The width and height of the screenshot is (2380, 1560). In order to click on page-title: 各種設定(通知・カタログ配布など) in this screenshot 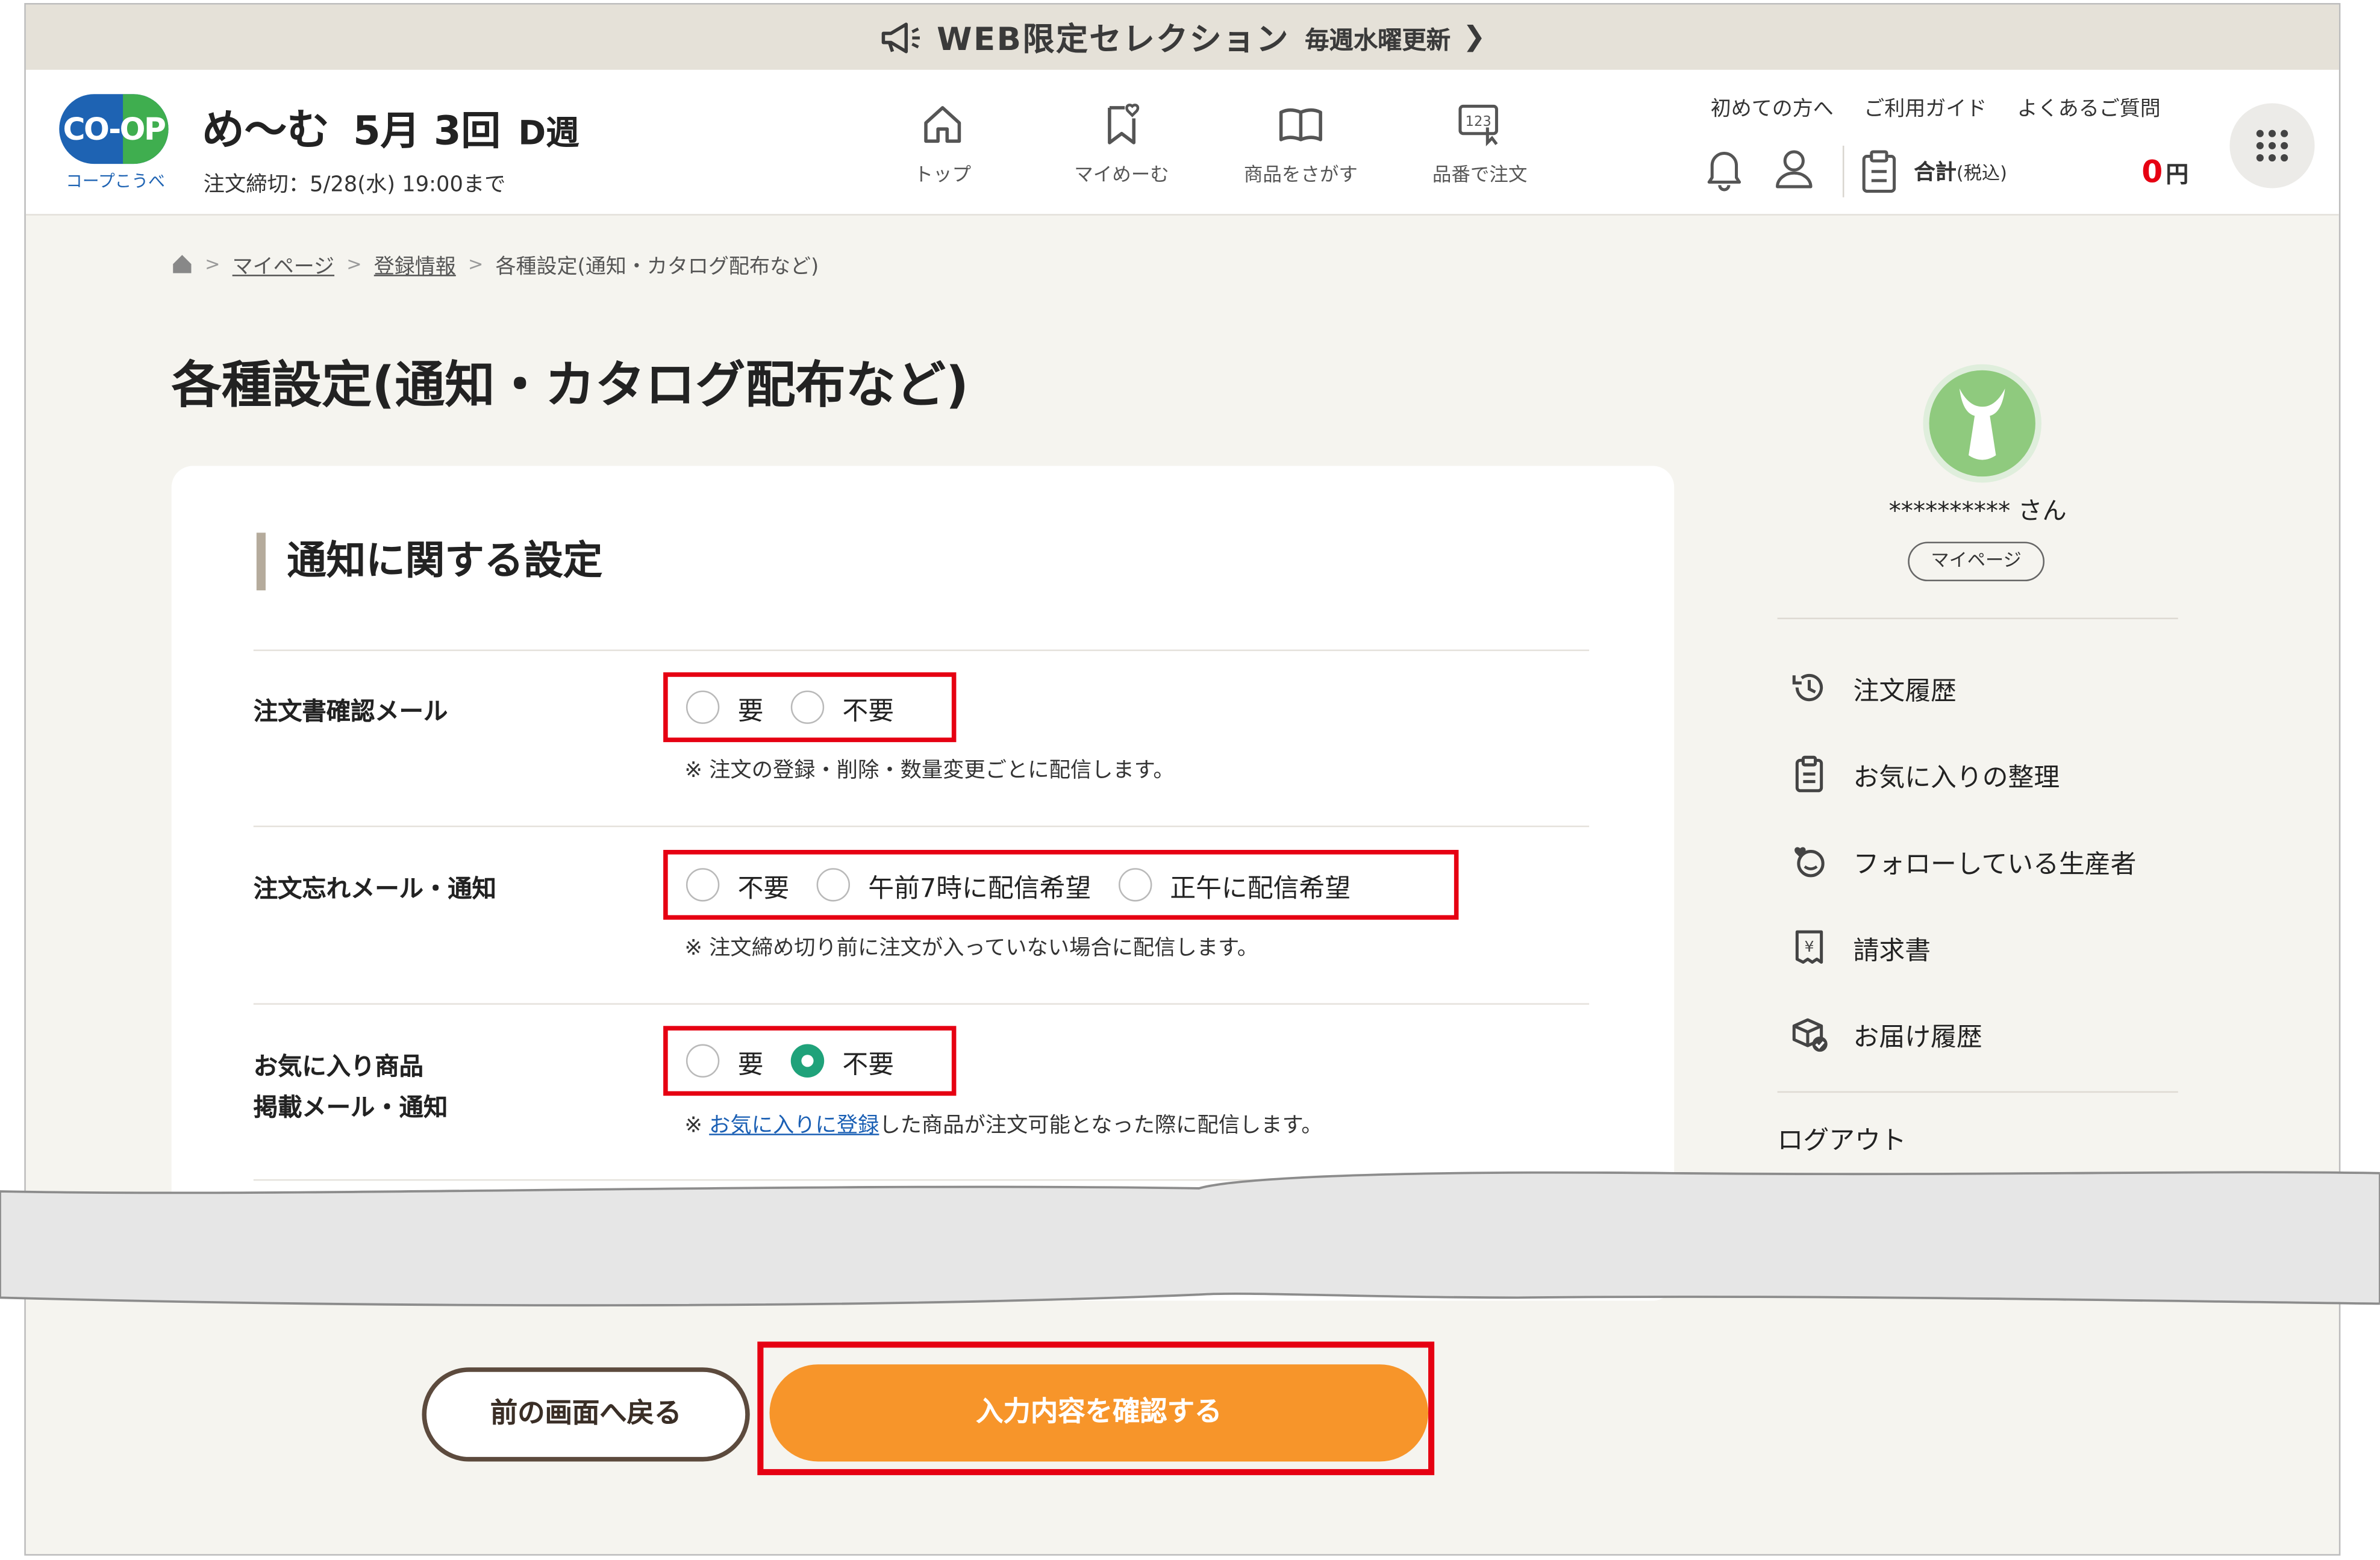, I will do `click(570, 385)`.